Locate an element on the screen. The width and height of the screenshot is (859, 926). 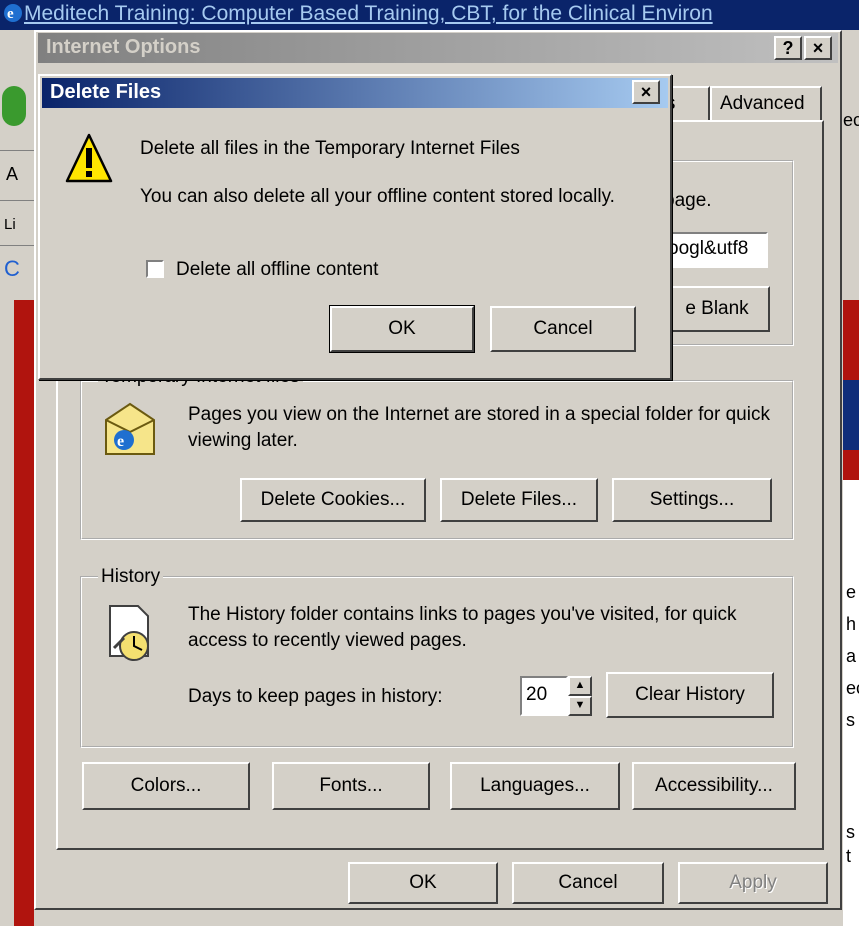
history-legend: History is located at coordinates (131, 577).